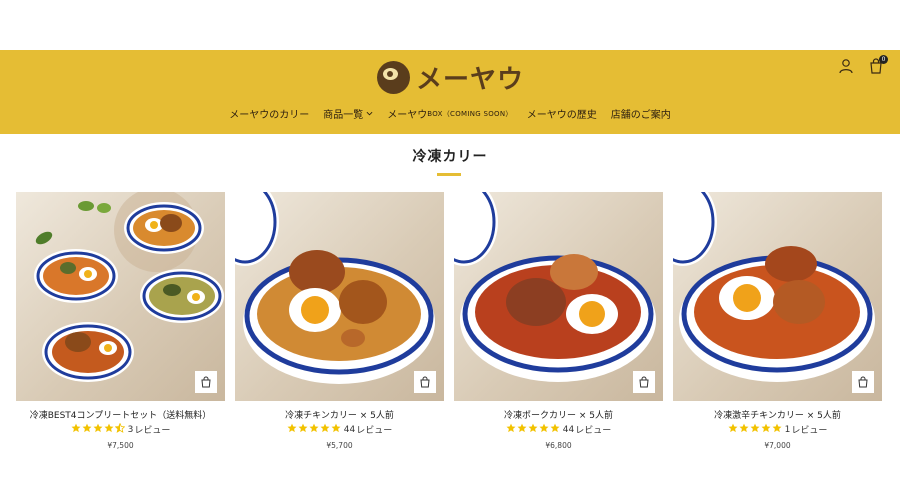  What do you see at coordinates (863, 64) in the screenshot?
I see `header-icons: 0` at bounding box center [863, 64].